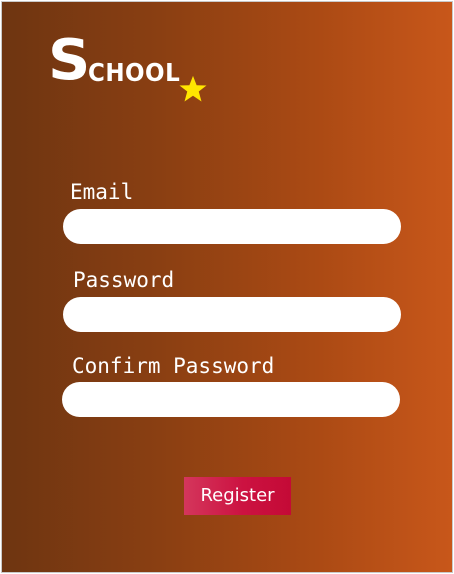  I want to click on star-icon, so click(193, 88).